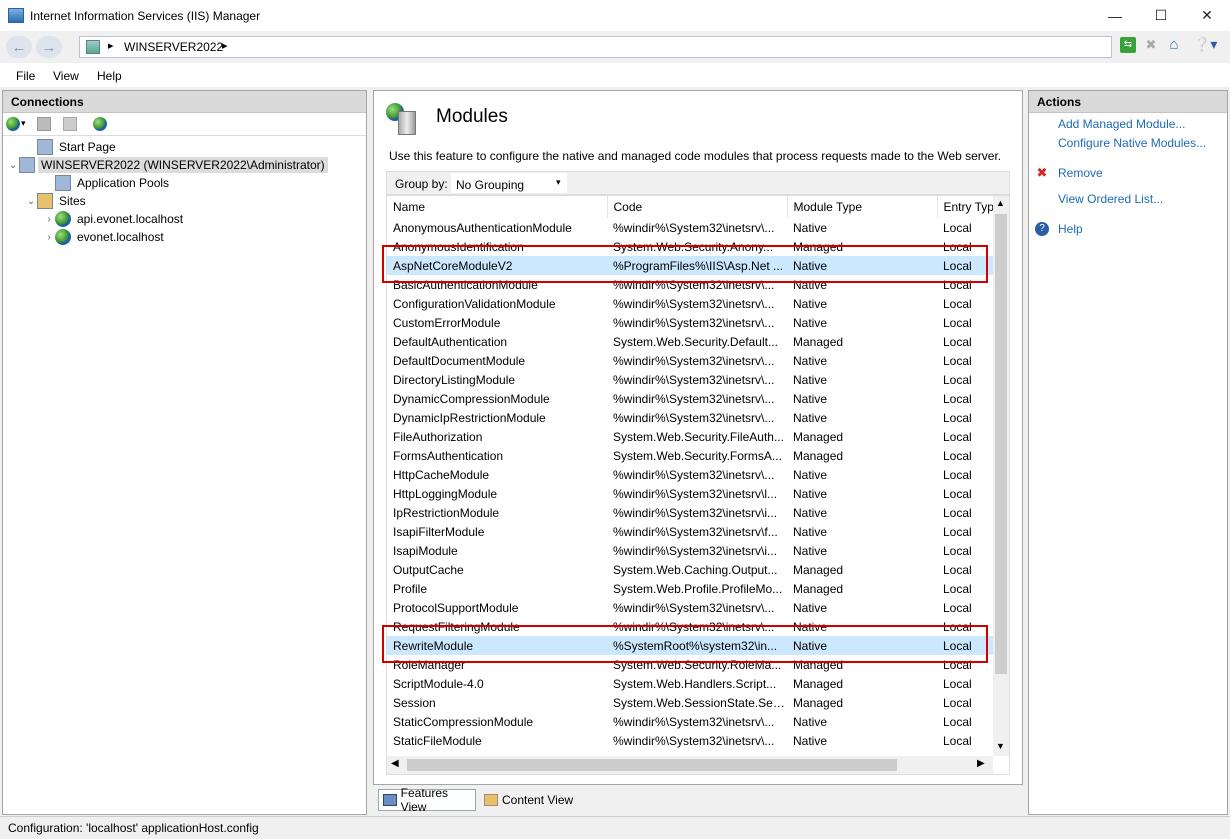  What do you see at coordinates (25, 76) in the screenshot?
I see `menu-file: File` at bounding box center [25, 76].